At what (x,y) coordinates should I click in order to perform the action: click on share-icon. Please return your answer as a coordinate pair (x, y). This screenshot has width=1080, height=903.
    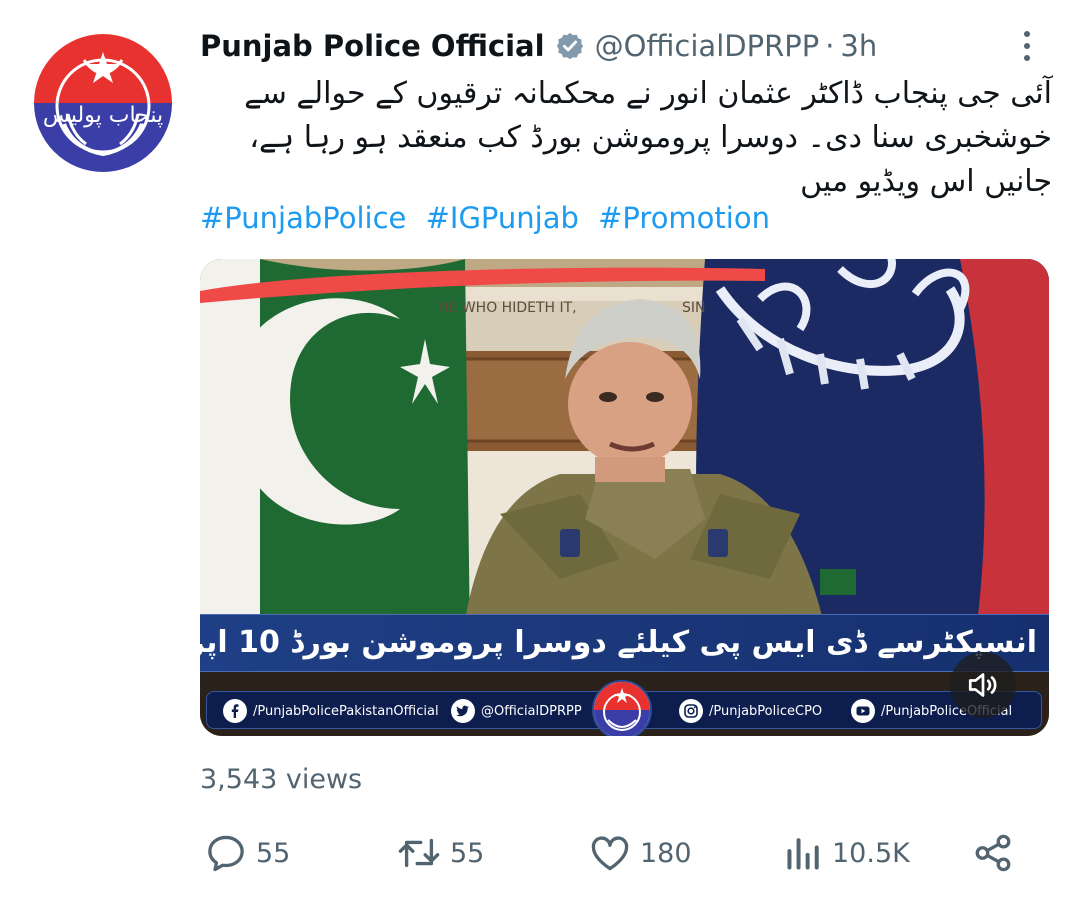
    Looking at the image, I should click on (993, 853).